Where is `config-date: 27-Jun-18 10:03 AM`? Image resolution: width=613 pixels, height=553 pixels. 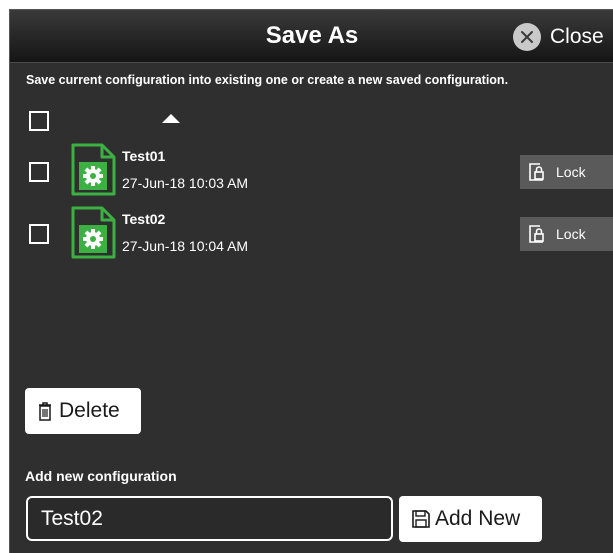
config-date: 27-Jun-18 10:03 AM is located at coordinates (185, 183).